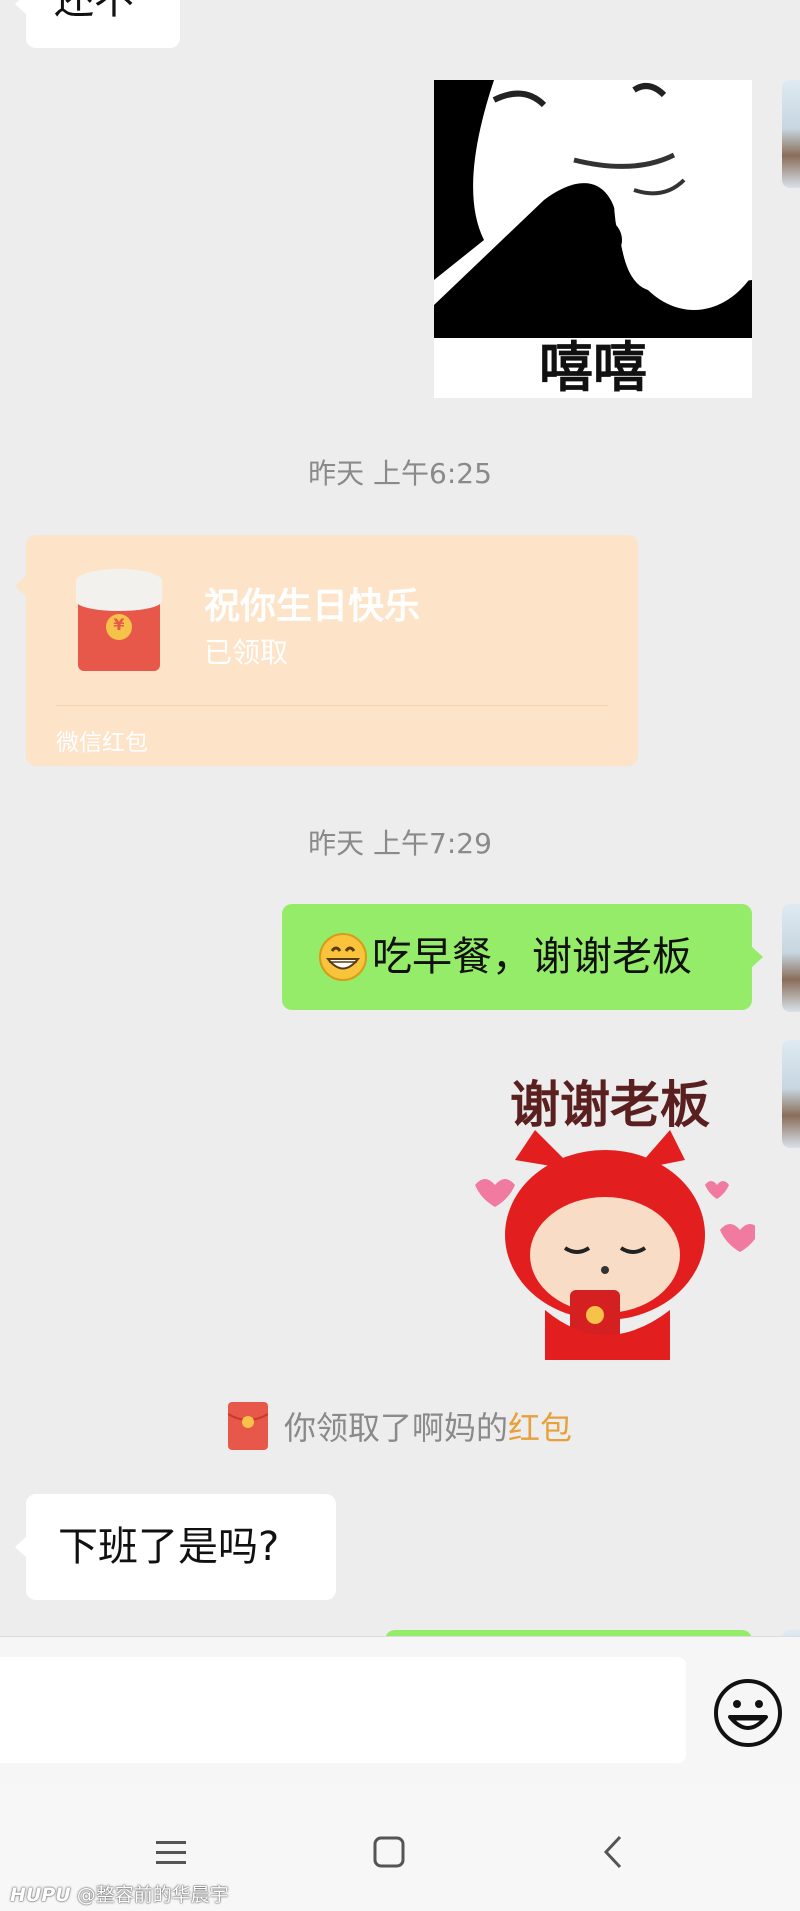 The height and width of the screenshot is (1911, 800). I want to click on menu-button, so click(171, 1852).